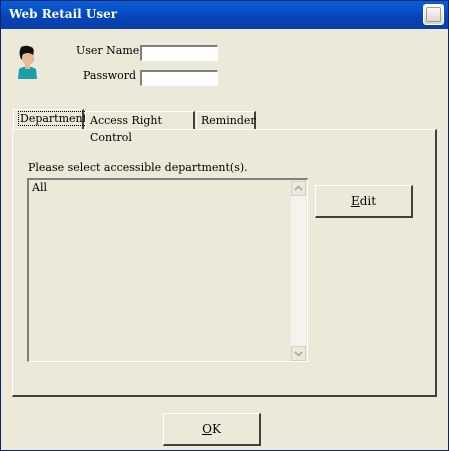 The image size is (449, 451). I want to click on title-bar: Web Retail User, so click(224, 15).